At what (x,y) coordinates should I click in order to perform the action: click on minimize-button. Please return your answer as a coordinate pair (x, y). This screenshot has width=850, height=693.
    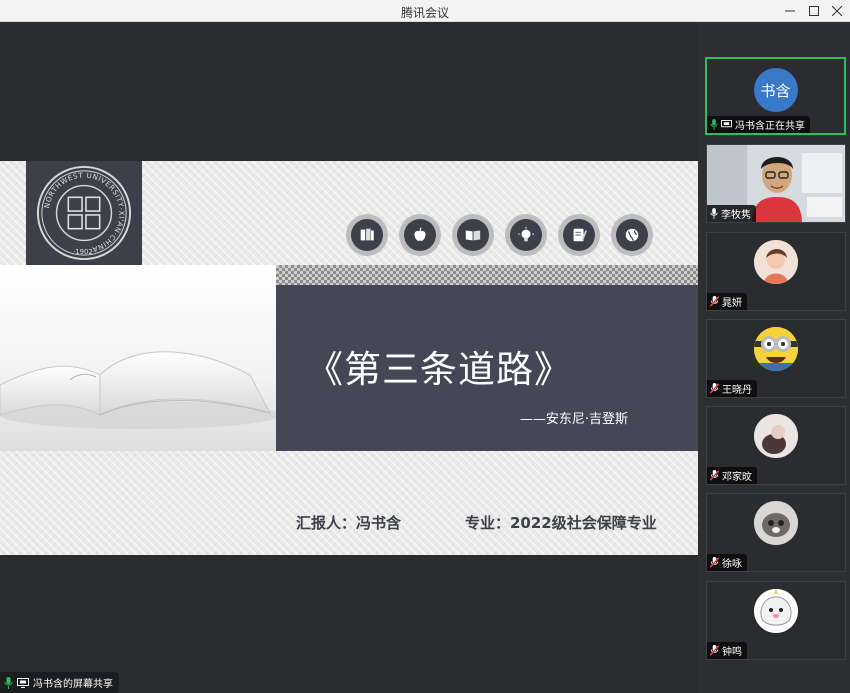
    Looking at the image, I should click on (790, 11).